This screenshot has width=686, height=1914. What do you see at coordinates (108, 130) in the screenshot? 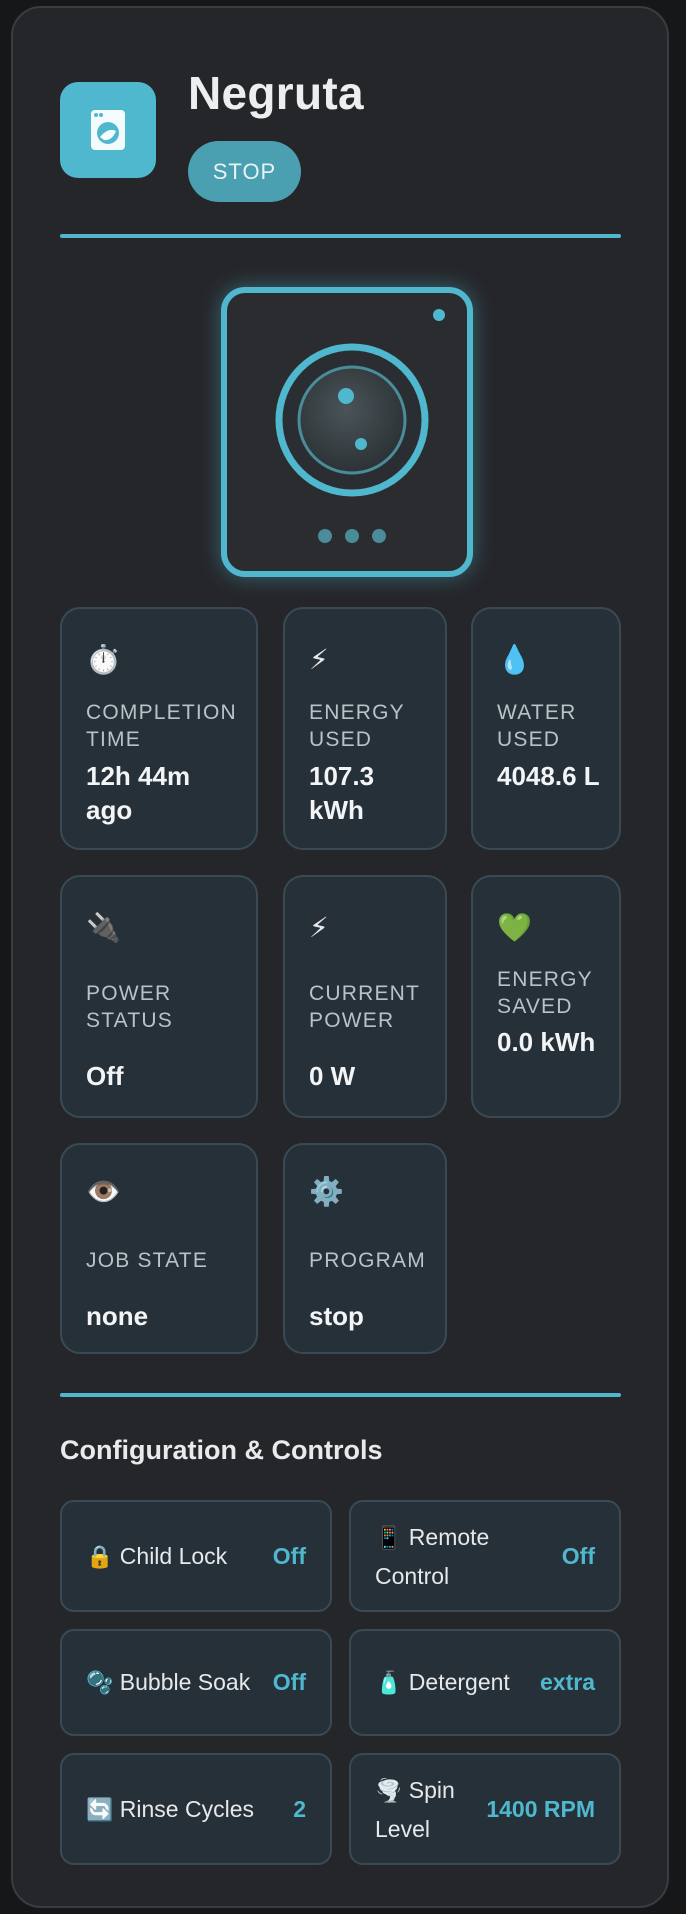
I see `washing-machine-icon` at bounding box center [108, 130].